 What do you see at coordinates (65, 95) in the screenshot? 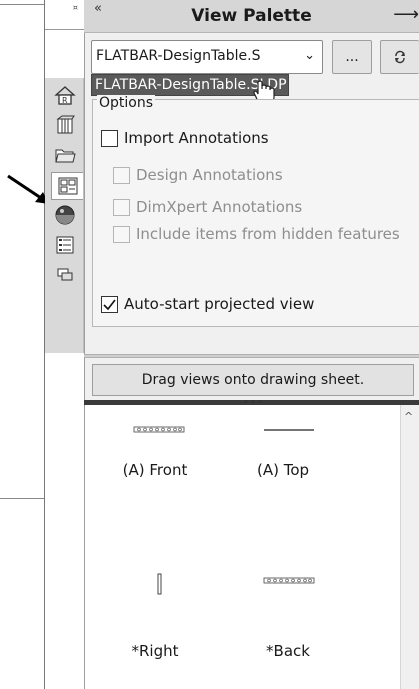
I see `home-icon: R` at bounding box center [65, 95].